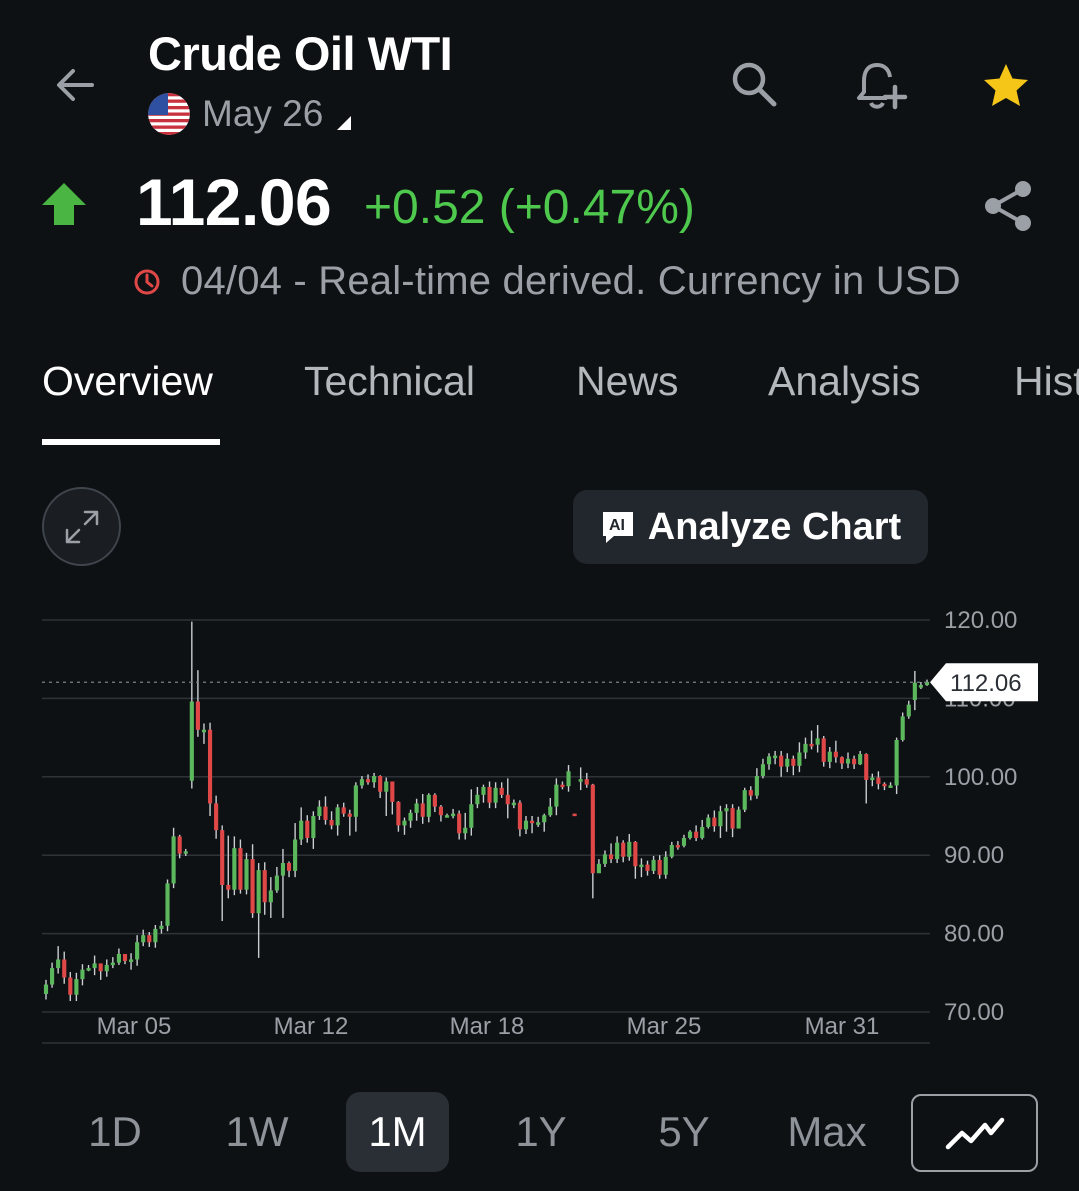 The height and width of the screenshot is (1191, 1079). What do you see at coordinates (397, 1132) in the screenshot?
I see `range-1m-button: 1M` at bounding box center [397, 1132].